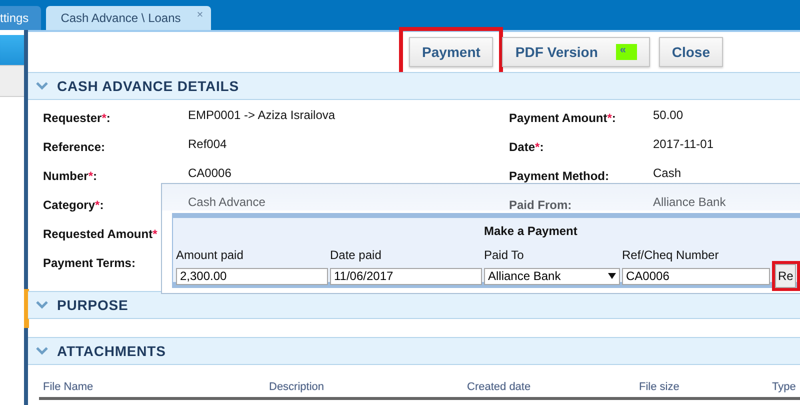  I want to click on field-label: Paid From:, so click(541, 205).